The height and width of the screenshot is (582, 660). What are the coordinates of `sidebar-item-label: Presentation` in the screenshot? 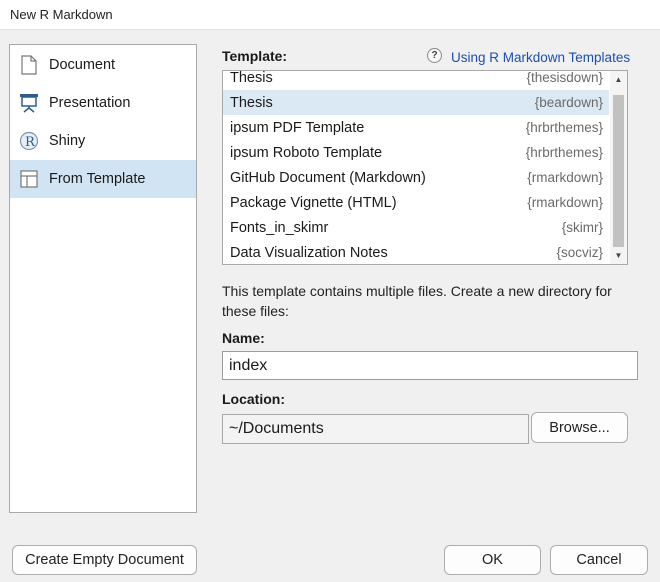 It's located at (90, 103).